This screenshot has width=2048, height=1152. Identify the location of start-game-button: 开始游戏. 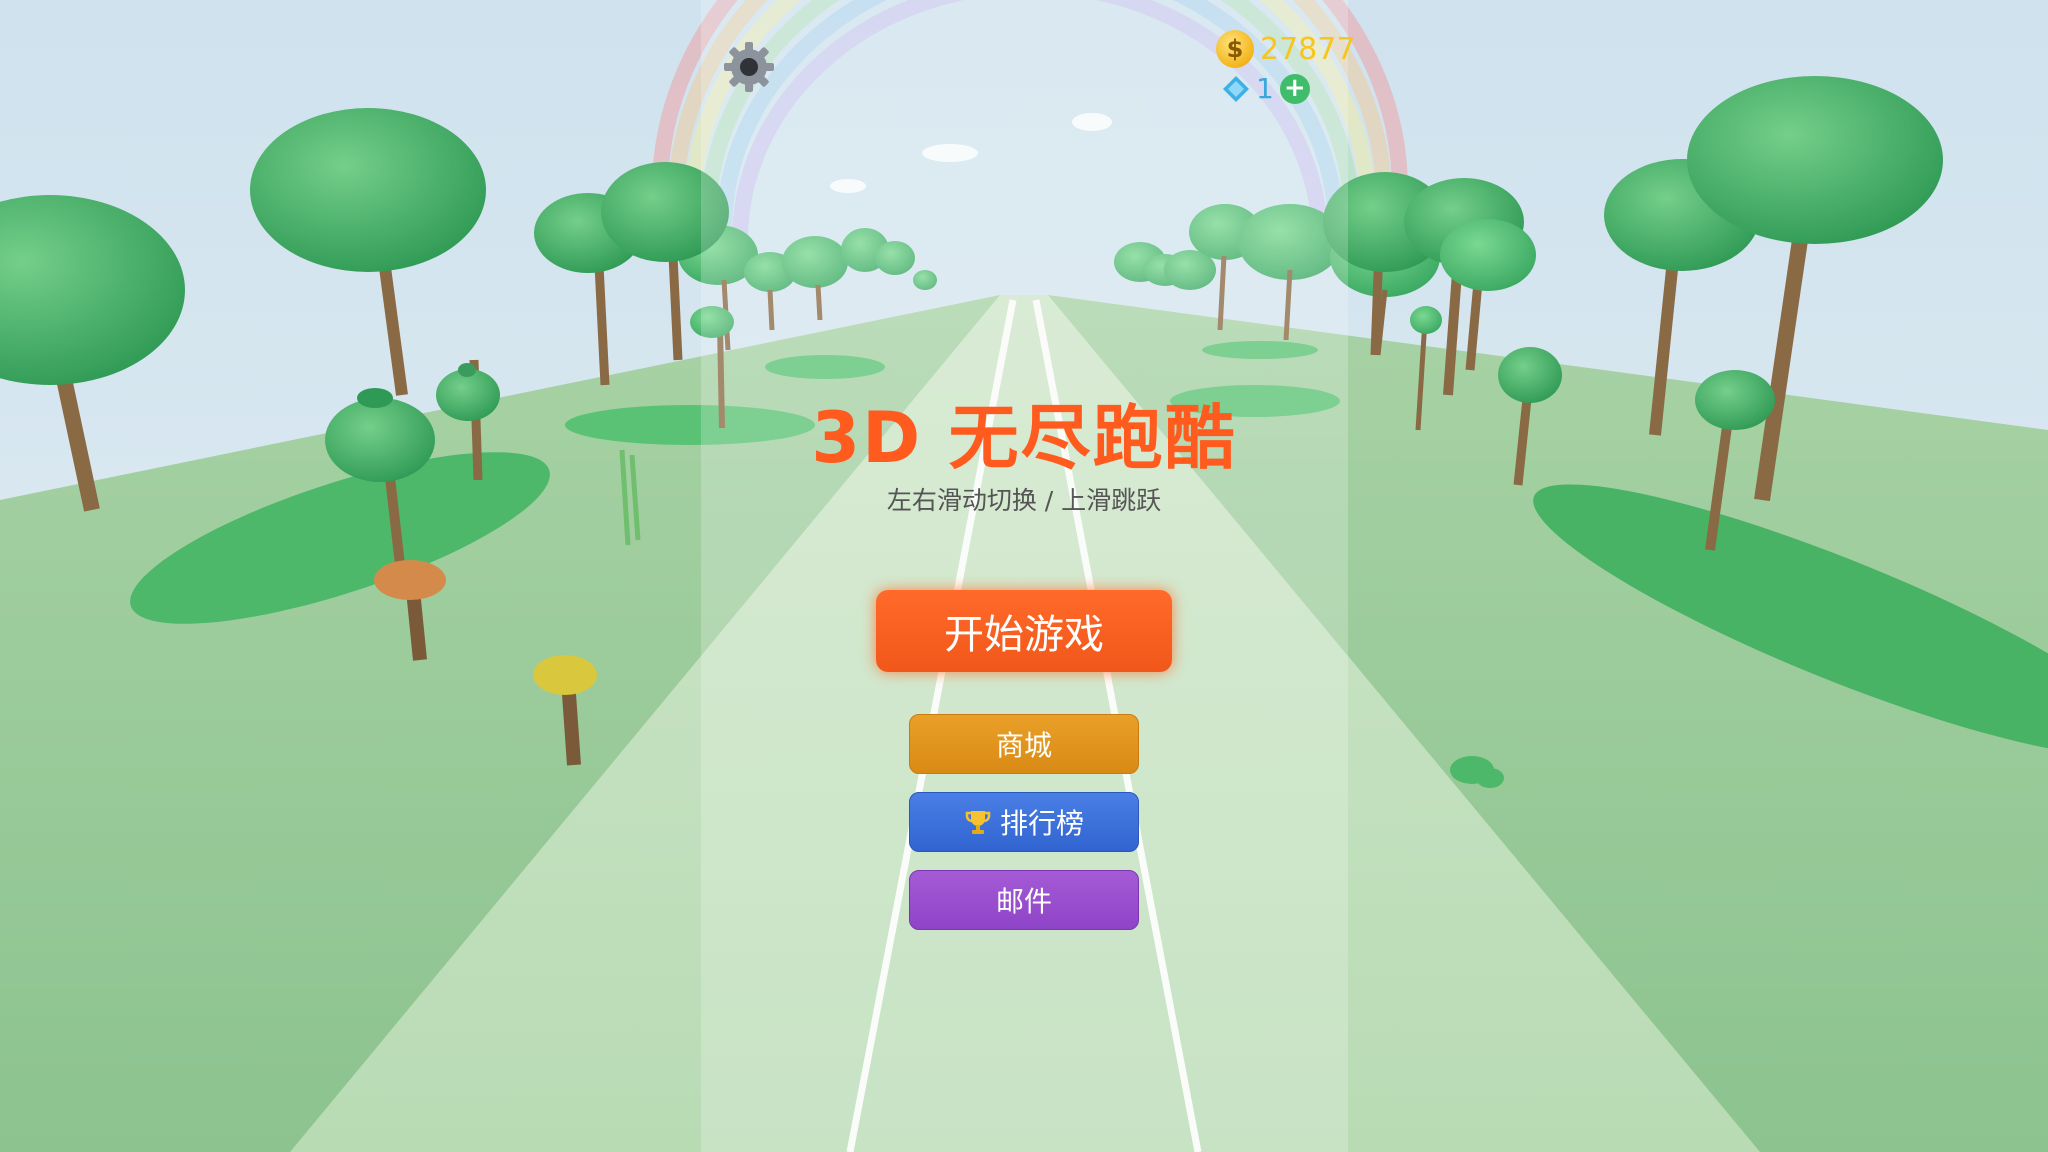
(1024, 631).